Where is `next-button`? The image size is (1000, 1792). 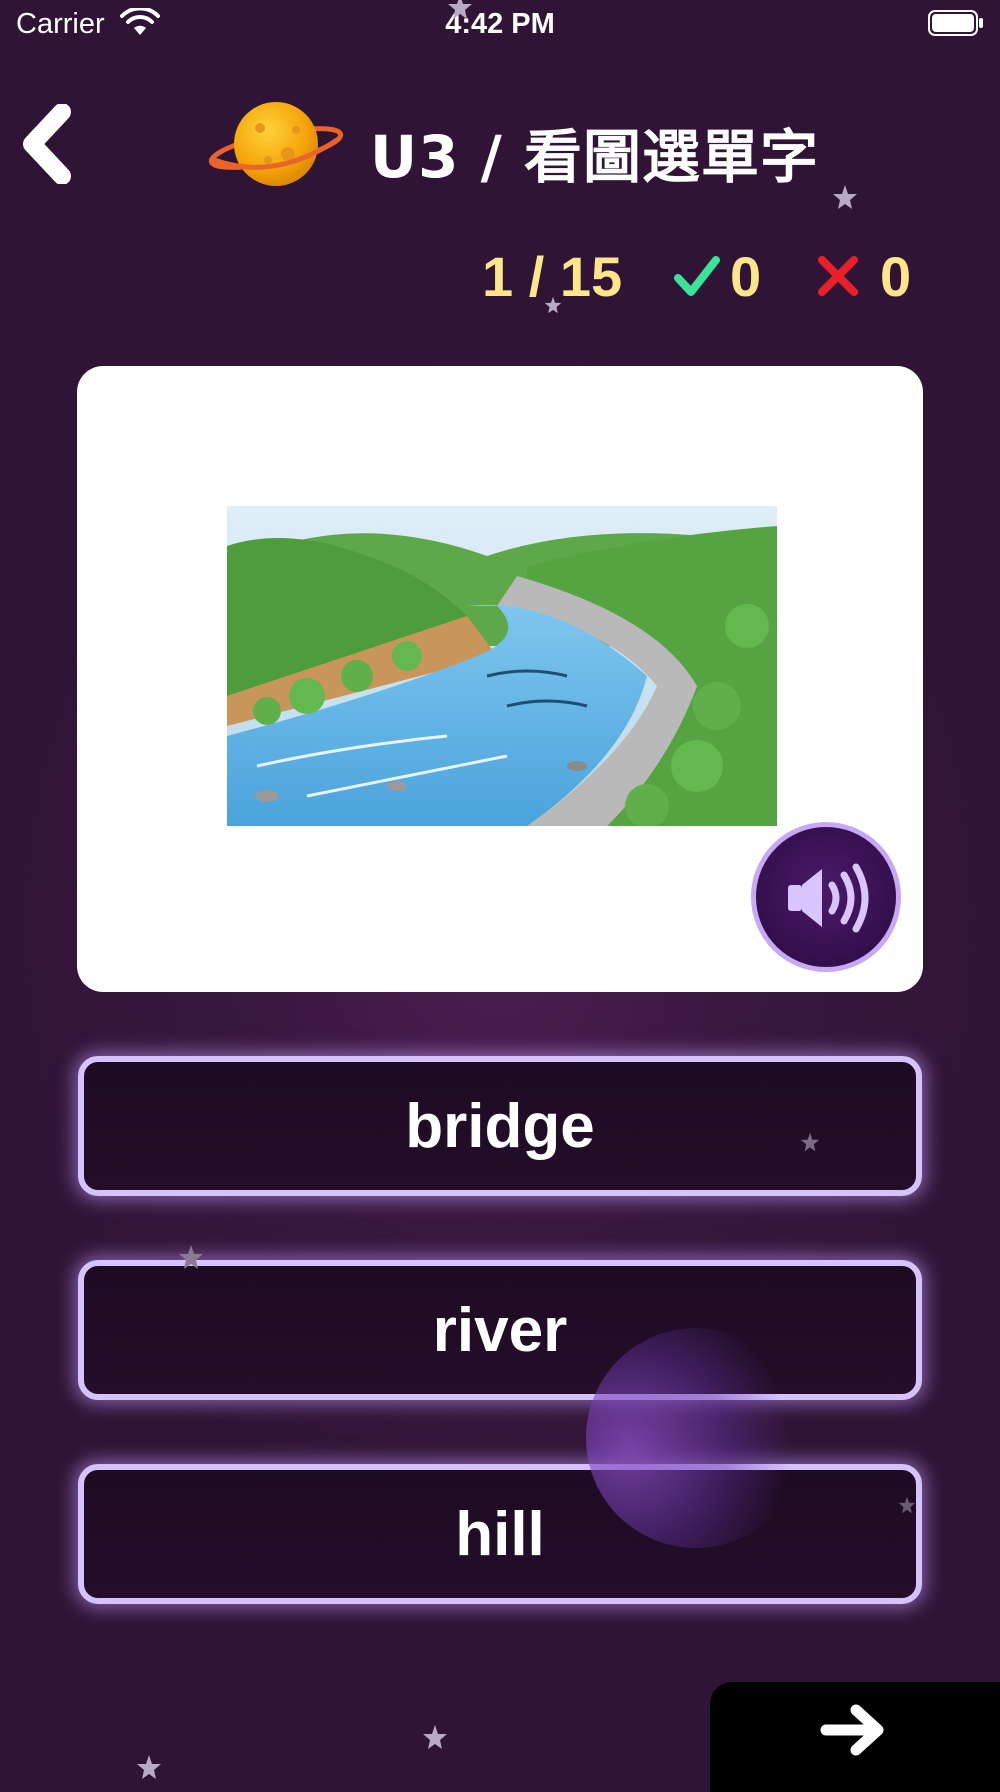 next-button is located at coordinates (855, 1737).